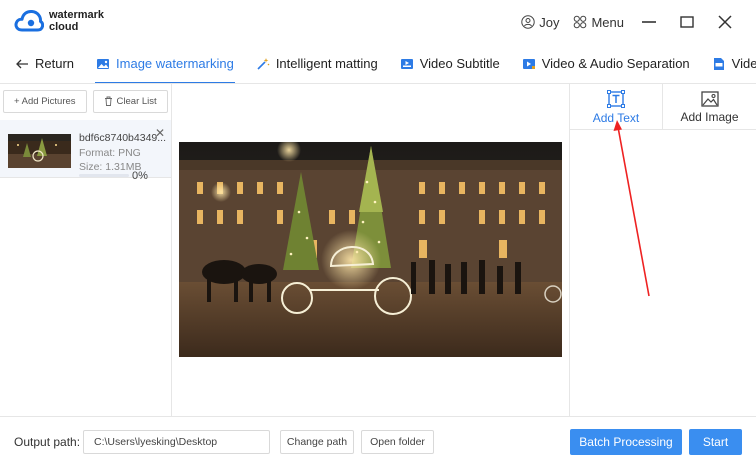 This screenshot has height=466, width=756. I want to click on batch-processing-button: Batch Processing, so click(626, 442).